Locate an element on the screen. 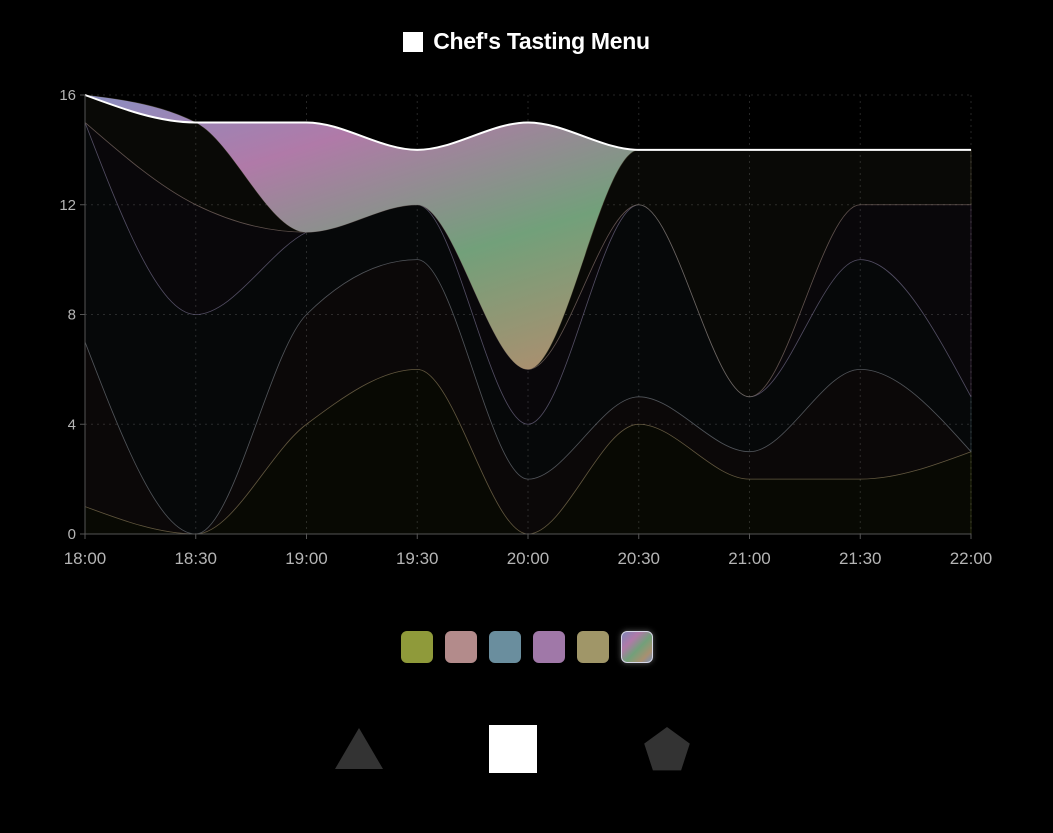 This screenshot has width=1053, height=833. x-tick-label: 21:00 is located at coordinates (749, 558).